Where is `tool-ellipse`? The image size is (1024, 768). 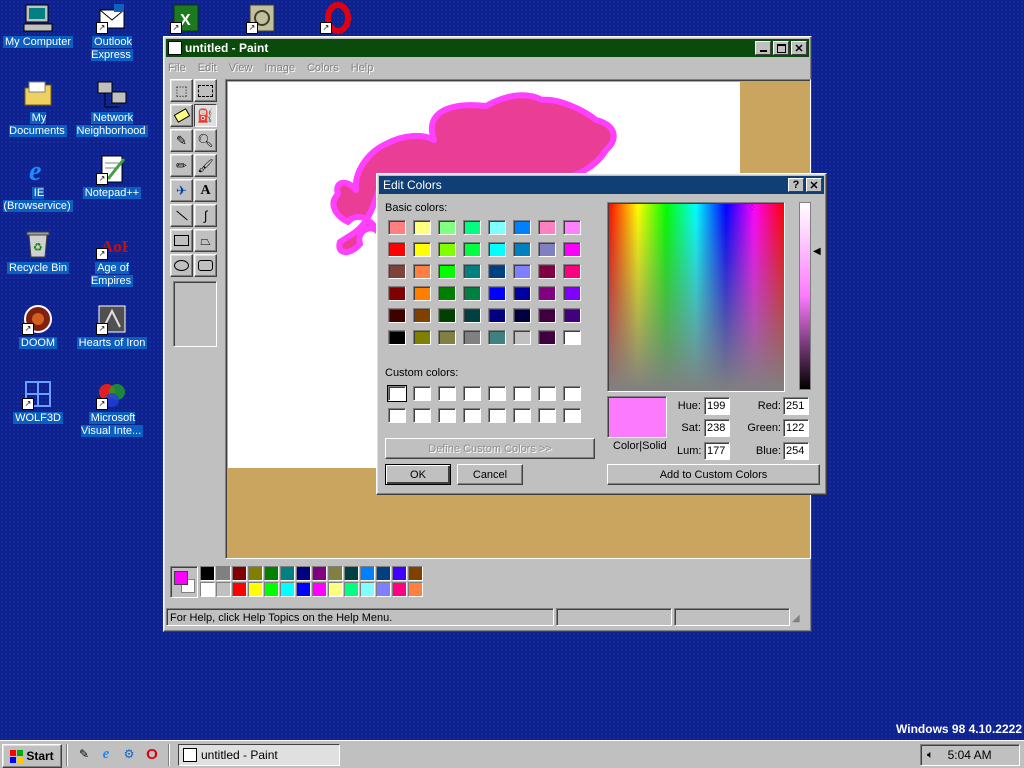 tool-ellipse is located at coordinates (181, 265).